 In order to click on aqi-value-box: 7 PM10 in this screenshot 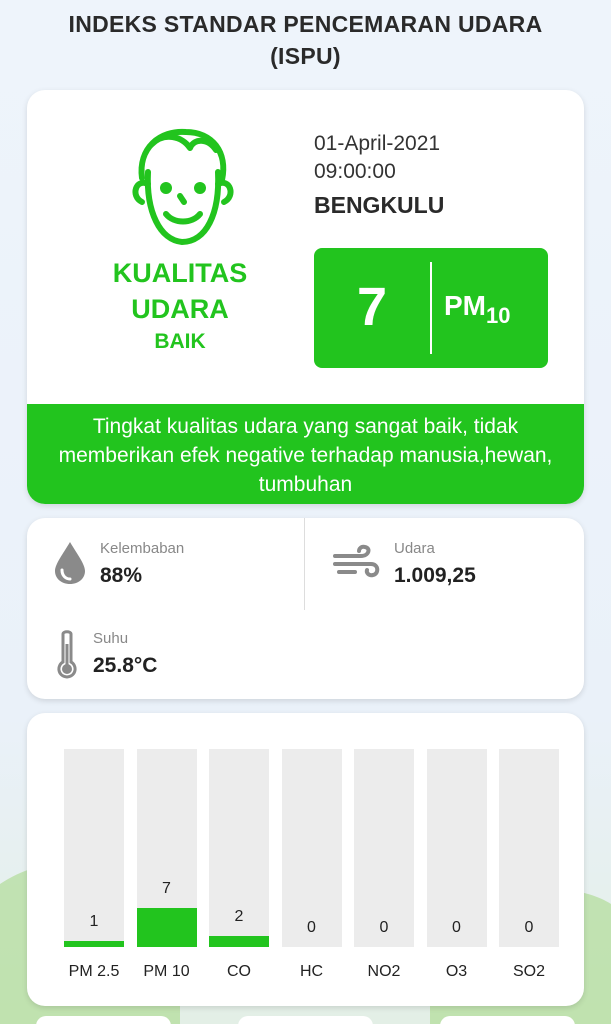, I will do `click(431, 308)`.